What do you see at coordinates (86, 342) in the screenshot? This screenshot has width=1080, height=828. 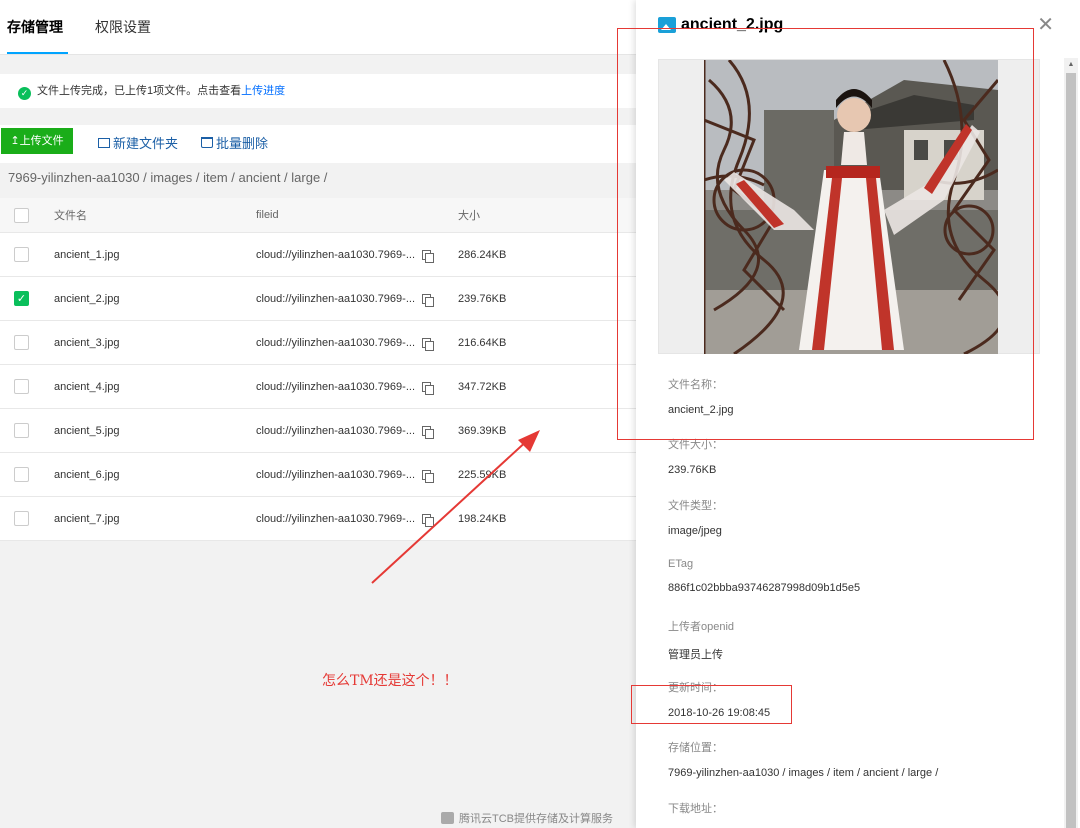 I see `row-filename: ancient_3.jpg` at bounding box center [86, 342].